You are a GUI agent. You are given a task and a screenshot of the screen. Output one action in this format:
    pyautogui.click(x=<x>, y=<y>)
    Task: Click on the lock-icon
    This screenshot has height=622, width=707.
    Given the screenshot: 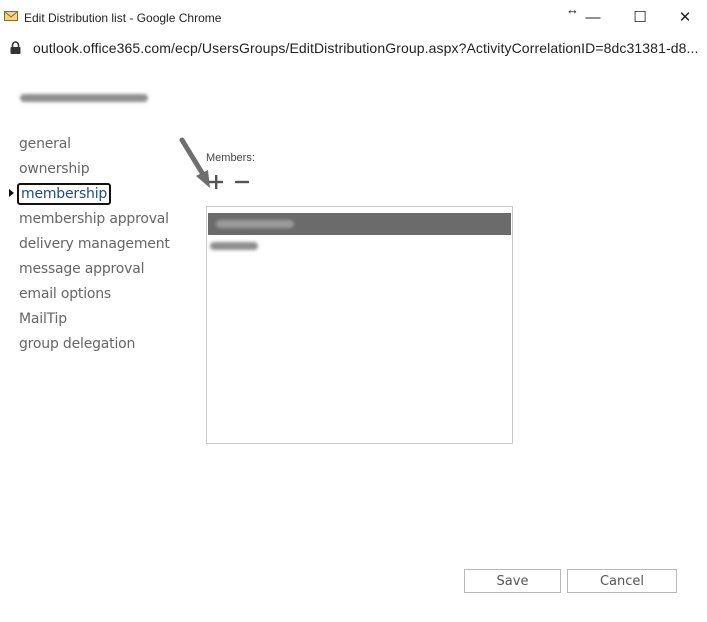 What is the action you would take?
    pyautogui.click(x=15, y=47)
    